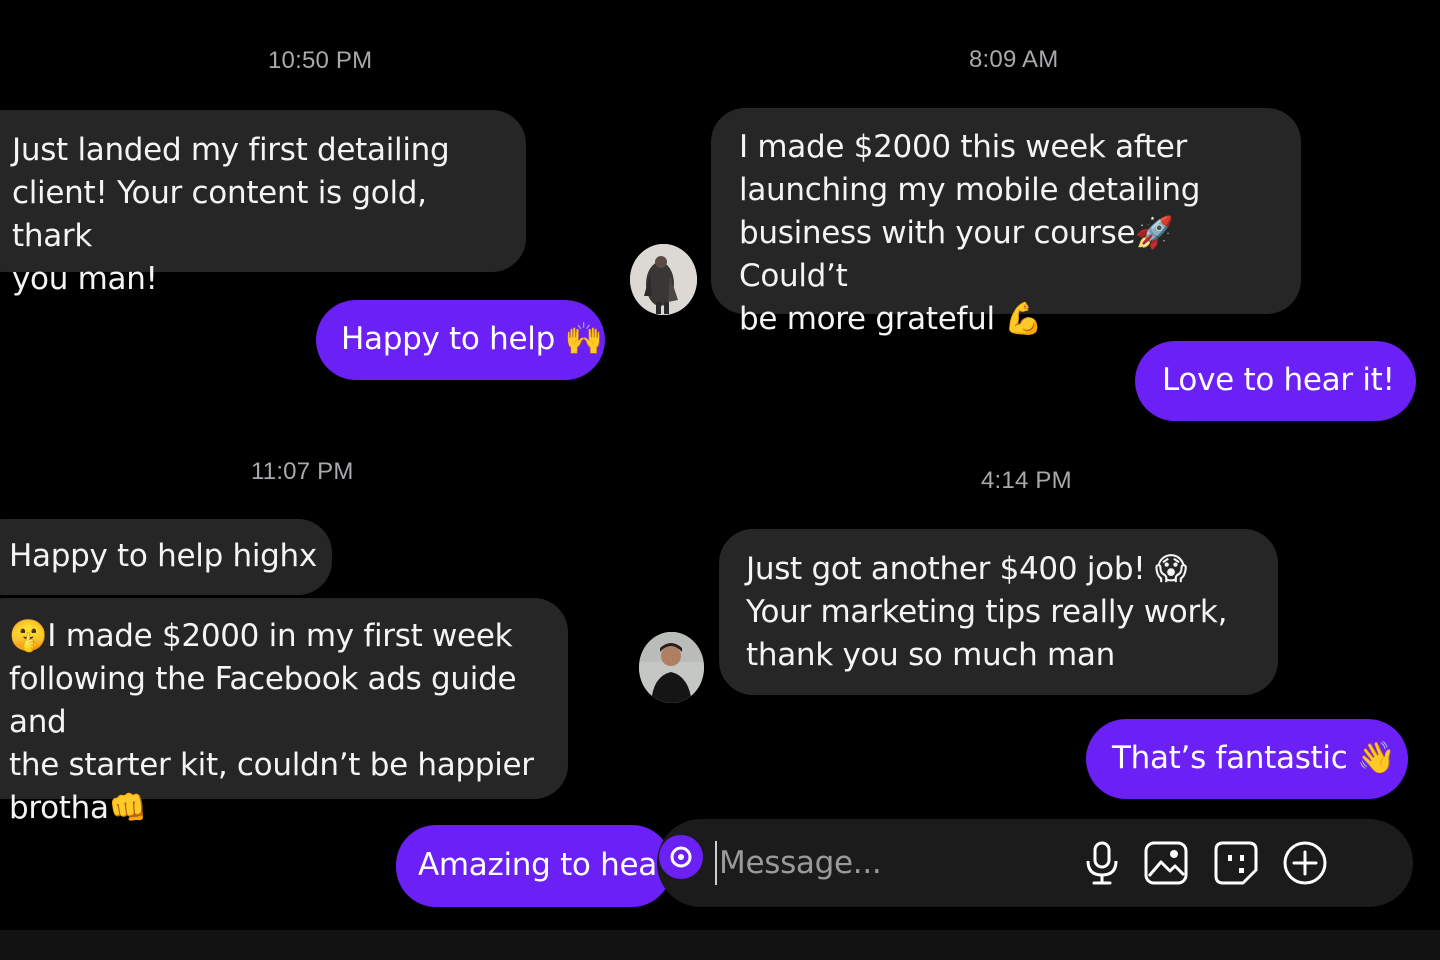  I want to click on timestamp: 10:50 PM, so click(320, 60).